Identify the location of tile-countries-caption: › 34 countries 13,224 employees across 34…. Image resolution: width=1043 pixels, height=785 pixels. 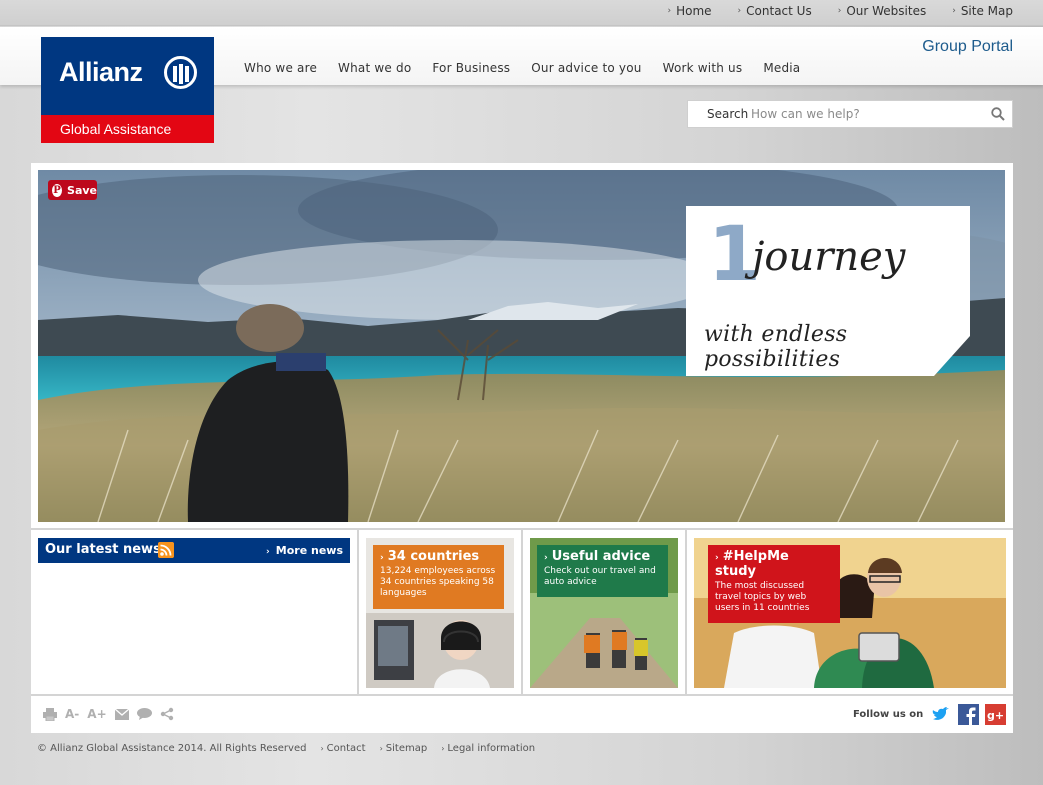
(438, 577).